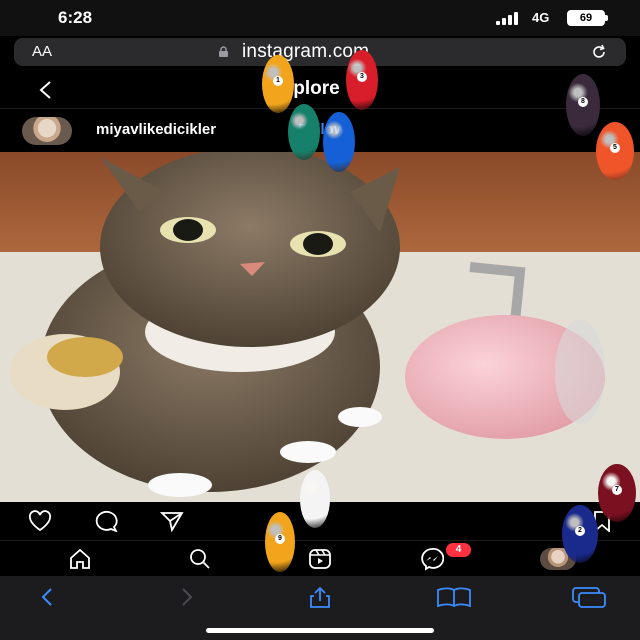 The image size is (640, 640). What do you see at coordinates (80, 559) in the screenshot?
I see `home-icon` at bounding box center [80, 559].